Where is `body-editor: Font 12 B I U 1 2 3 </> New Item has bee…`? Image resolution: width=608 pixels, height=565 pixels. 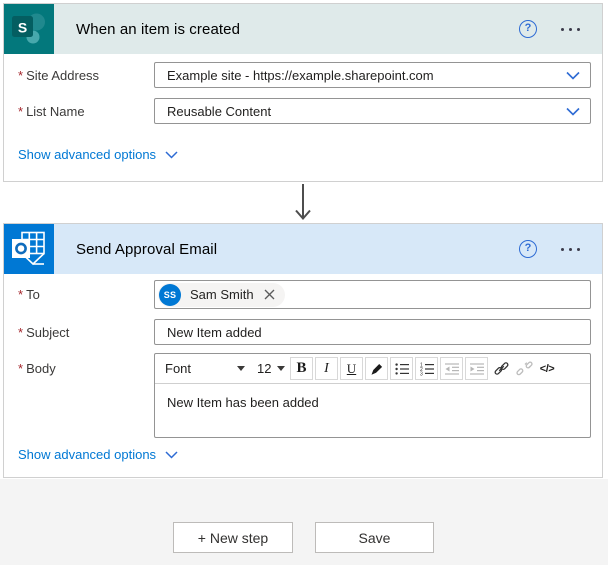 body-editor: Font 12 B I U 1 2 3 </> New Item has bee… is located at coordinates (372, 395).